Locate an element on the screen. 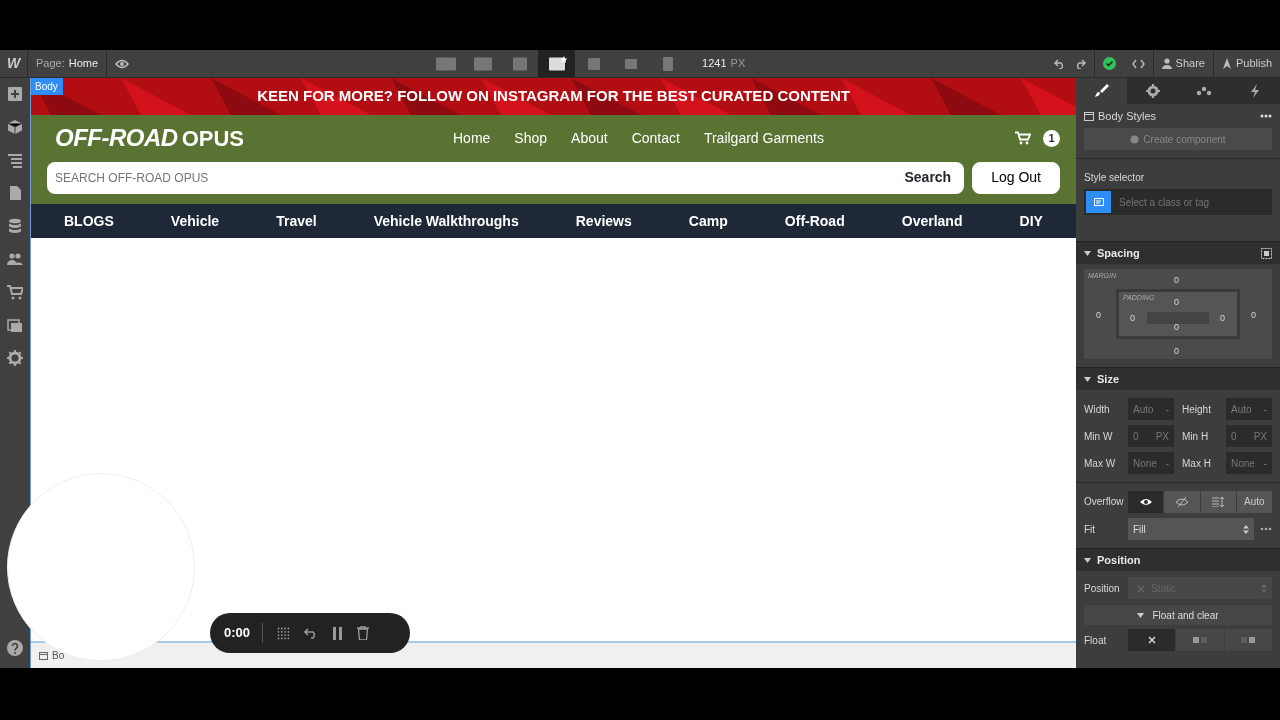 This screenshot has height=720, width=1280. layers-icon is located at coordinates (15, 160).